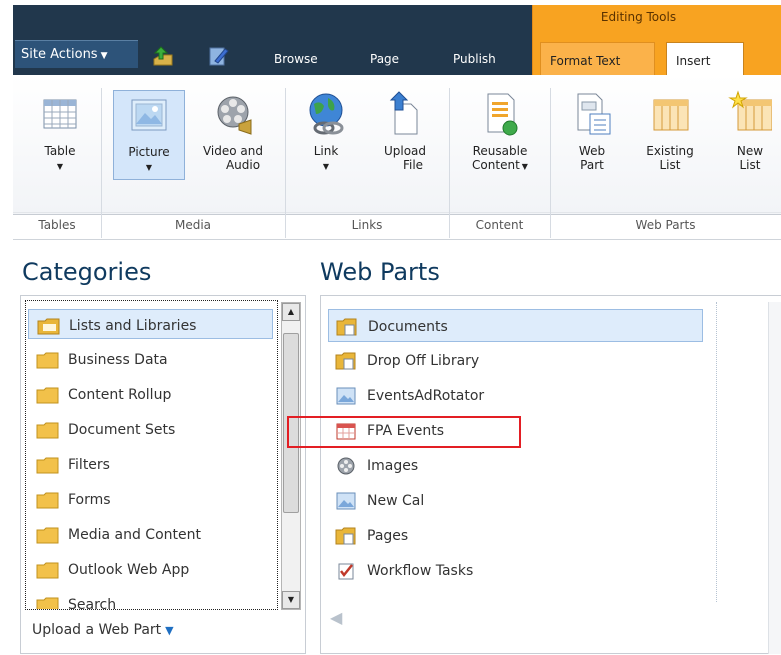 This screenshot has height=655, width=781. What do you see at coordinates (750, 165) in the screenshot?
I see `new-list-label-2: List` at bounding box center [750, 165].